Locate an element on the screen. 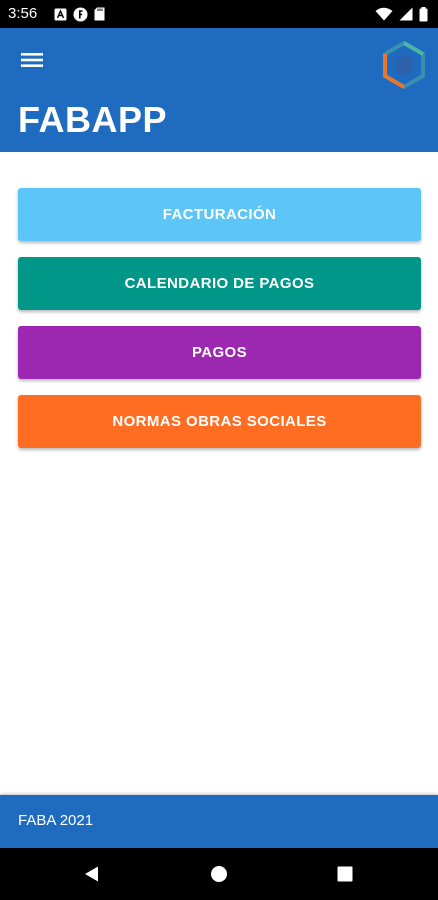 This screenshot has width=438, height=900. back-icon is located at coordinates (91, 874).